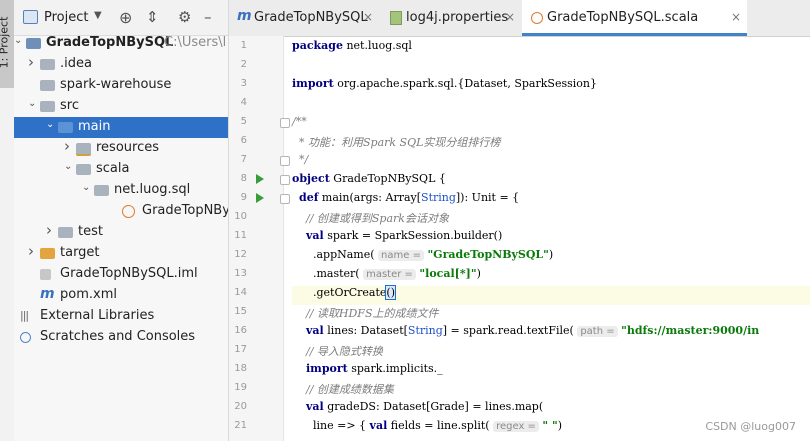  Describe the element at coordinates (240, 406) in the screenshot. I see `line-number: 20` at that location.